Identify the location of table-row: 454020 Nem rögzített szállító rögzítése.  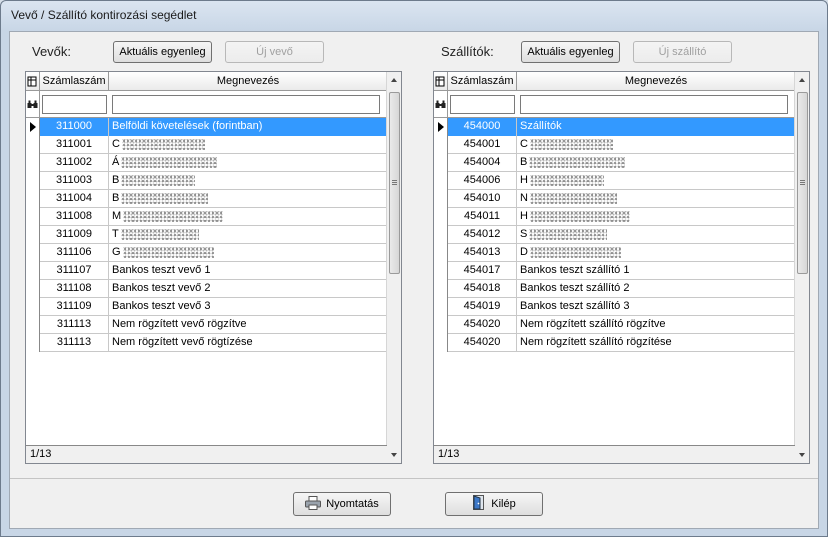
(614, 343).